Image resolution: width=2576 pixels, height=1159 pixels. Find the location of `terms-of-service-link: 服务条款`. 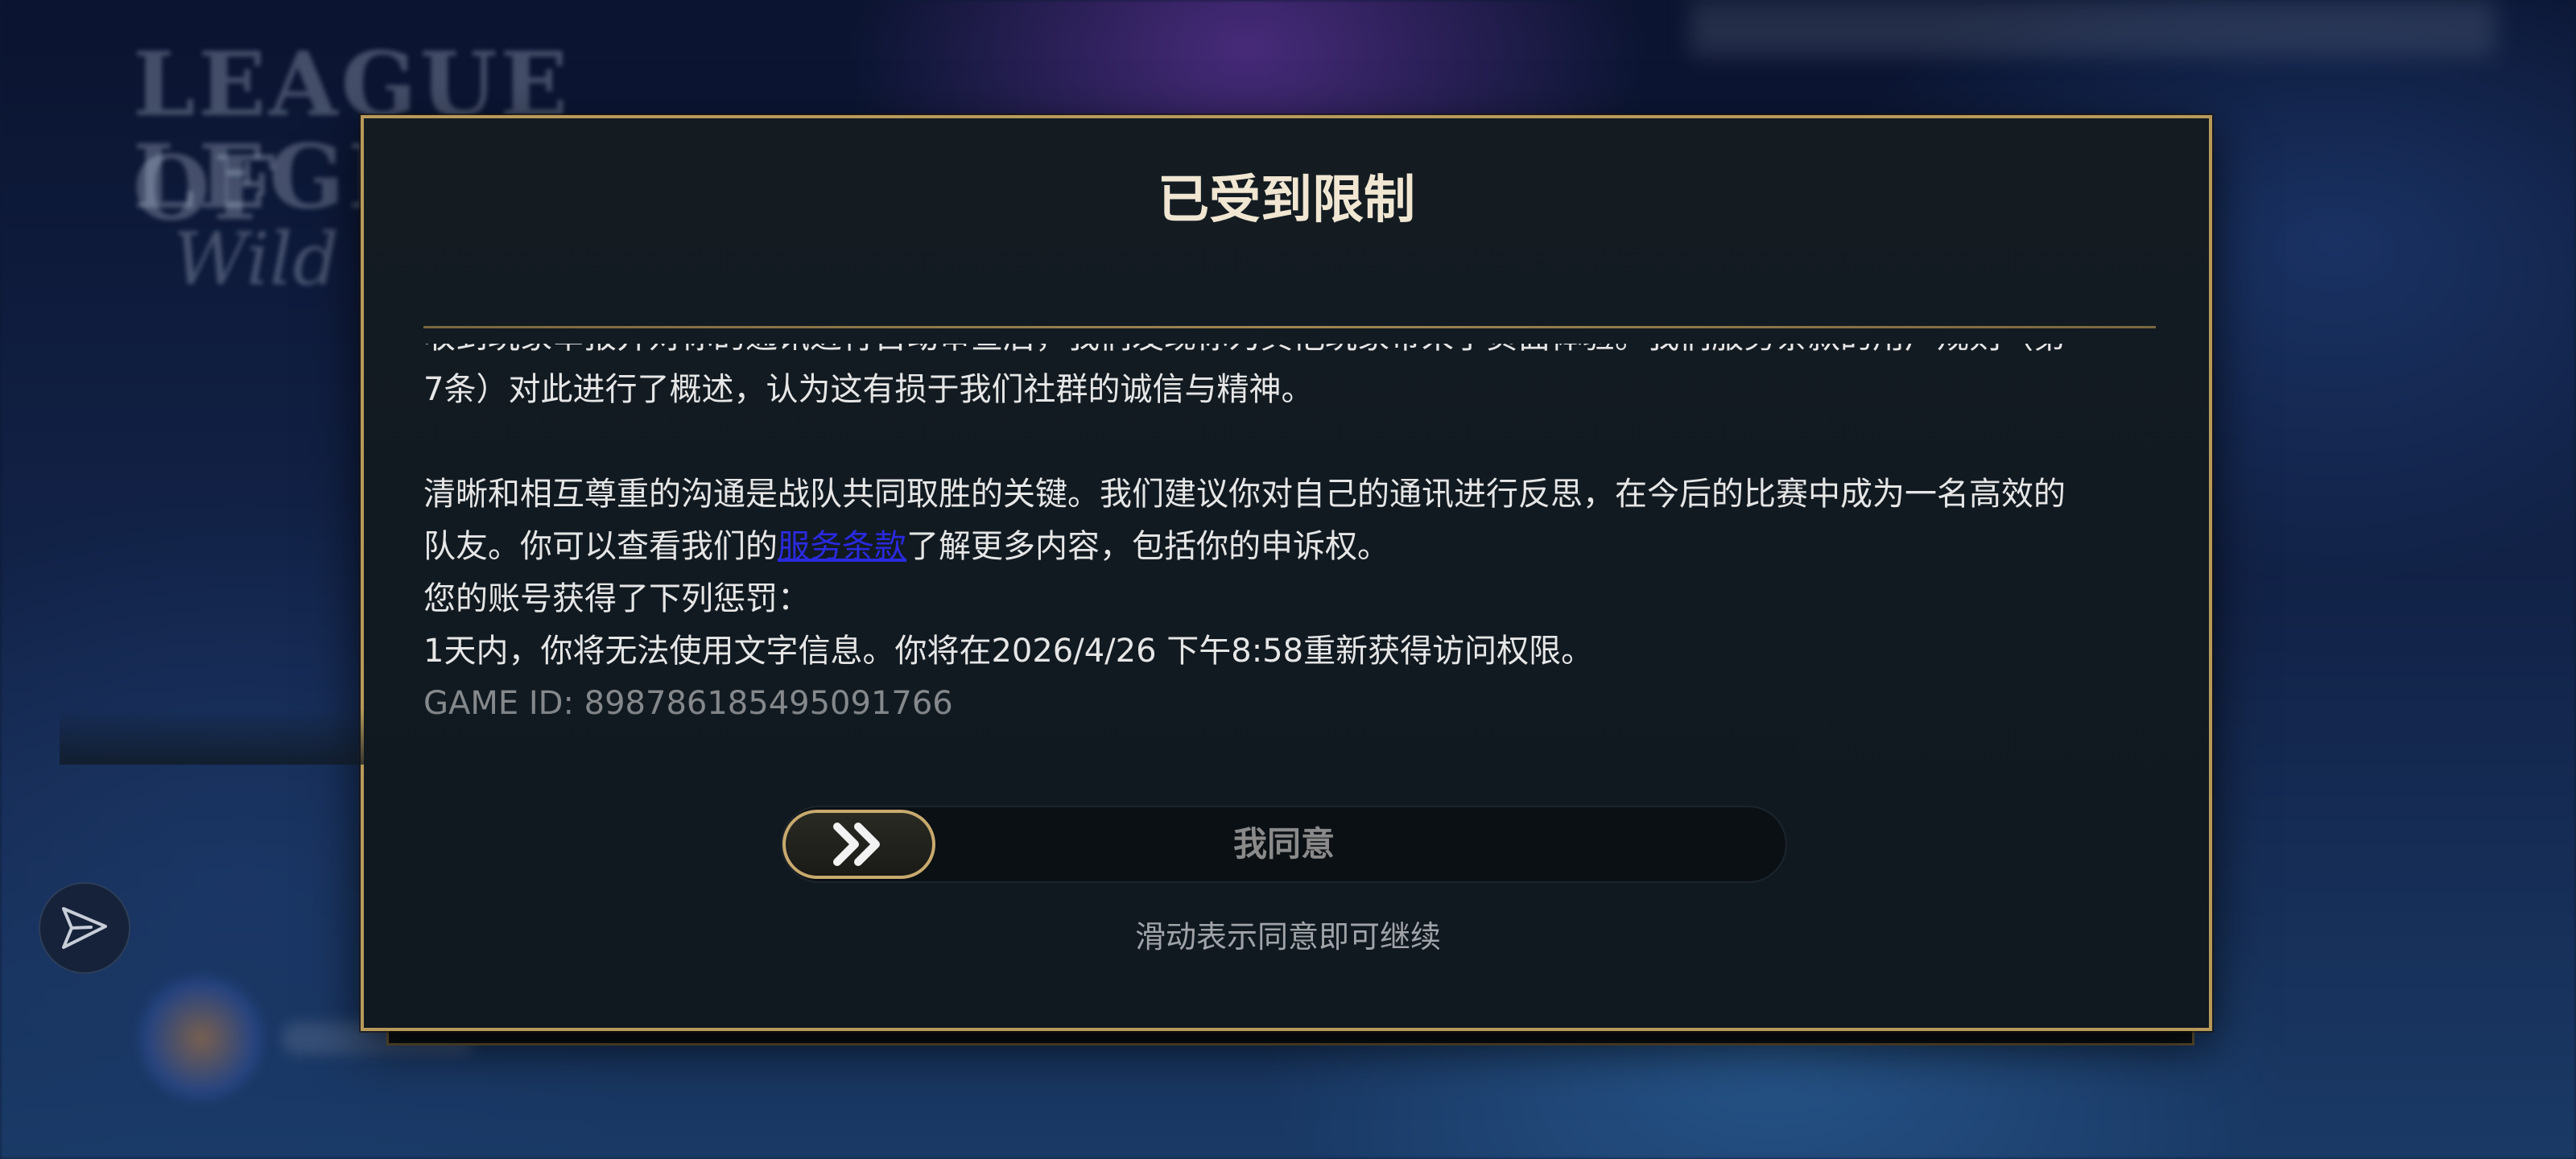

terms-of-service-link: 服务条款 is located at coordinates (842, 546).